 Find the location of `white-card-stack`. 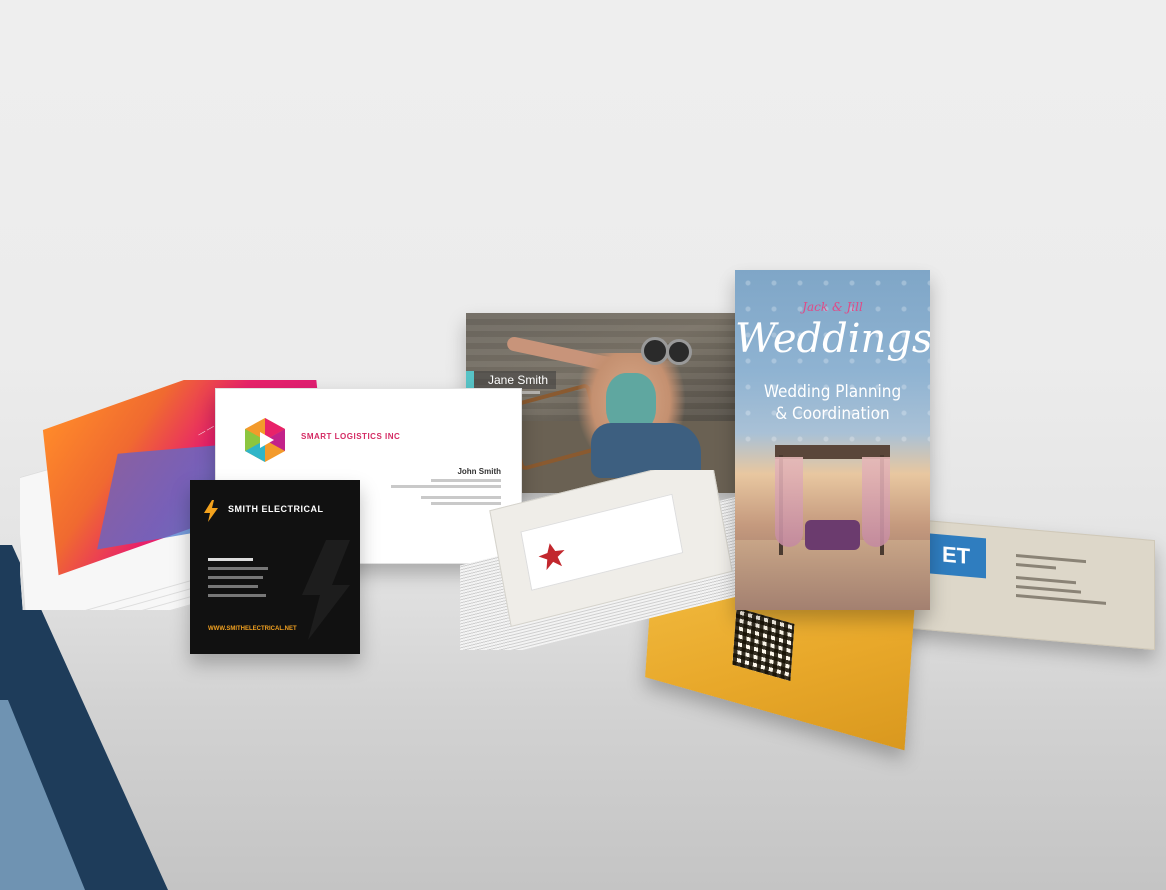

white-card-stack is located at coordinates (602, 560).